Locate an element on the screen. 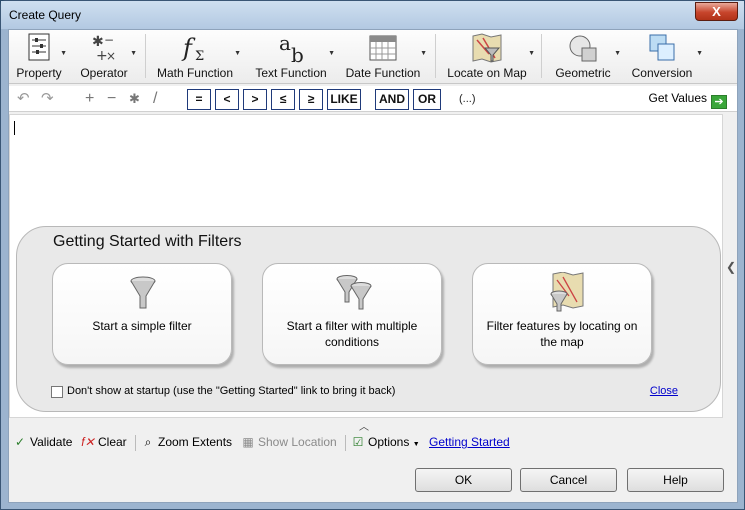 This screenshot has height=510, width=745. minus-button: − is located at coordinates (111, 99).